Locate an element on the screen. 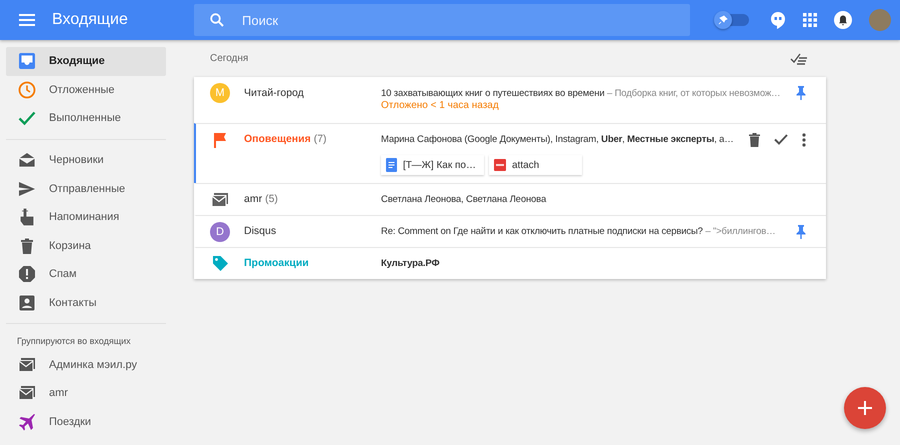 The height and width of the screenshot is (445, 900). sidebar-item: Напоминания is located at coordinates (86, 217).